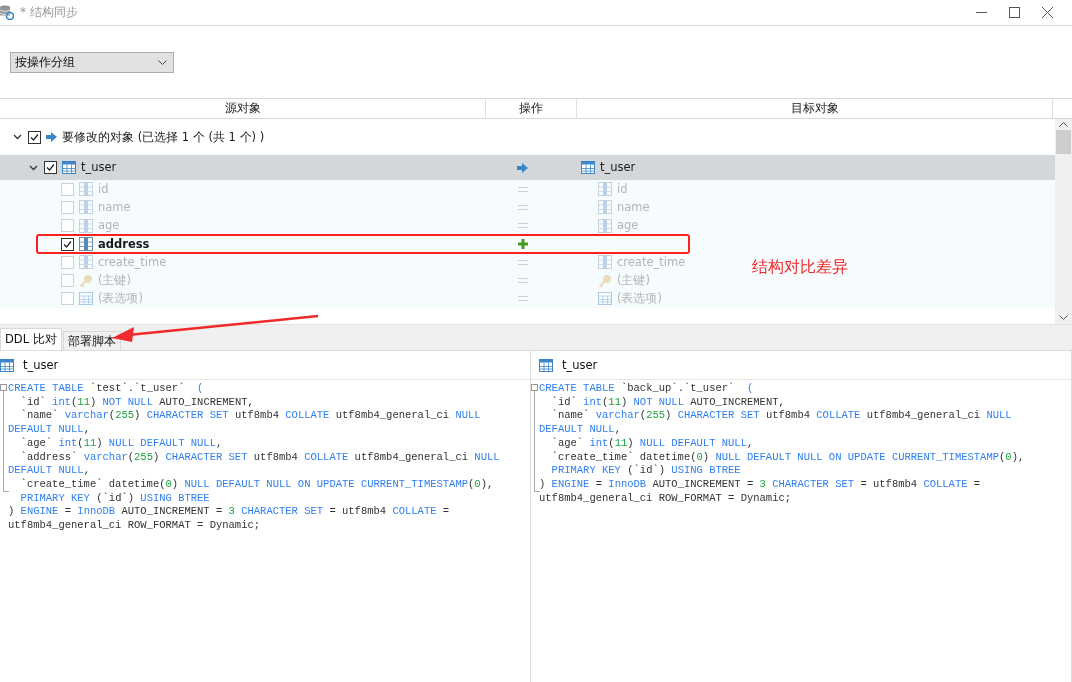 This screenshot has width=1072, height=682. I want to click on minimize-icon, so click(981, 12).